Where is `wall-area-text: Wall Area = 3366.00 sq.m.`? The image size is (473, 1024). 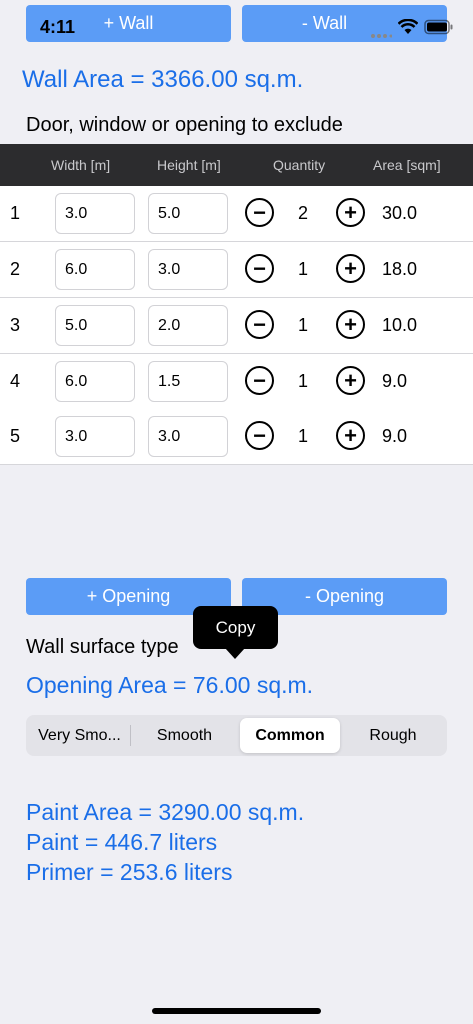
wall-area-text: Wall Area = 3366.00 sq.m. is located at coordinates (163, 79).